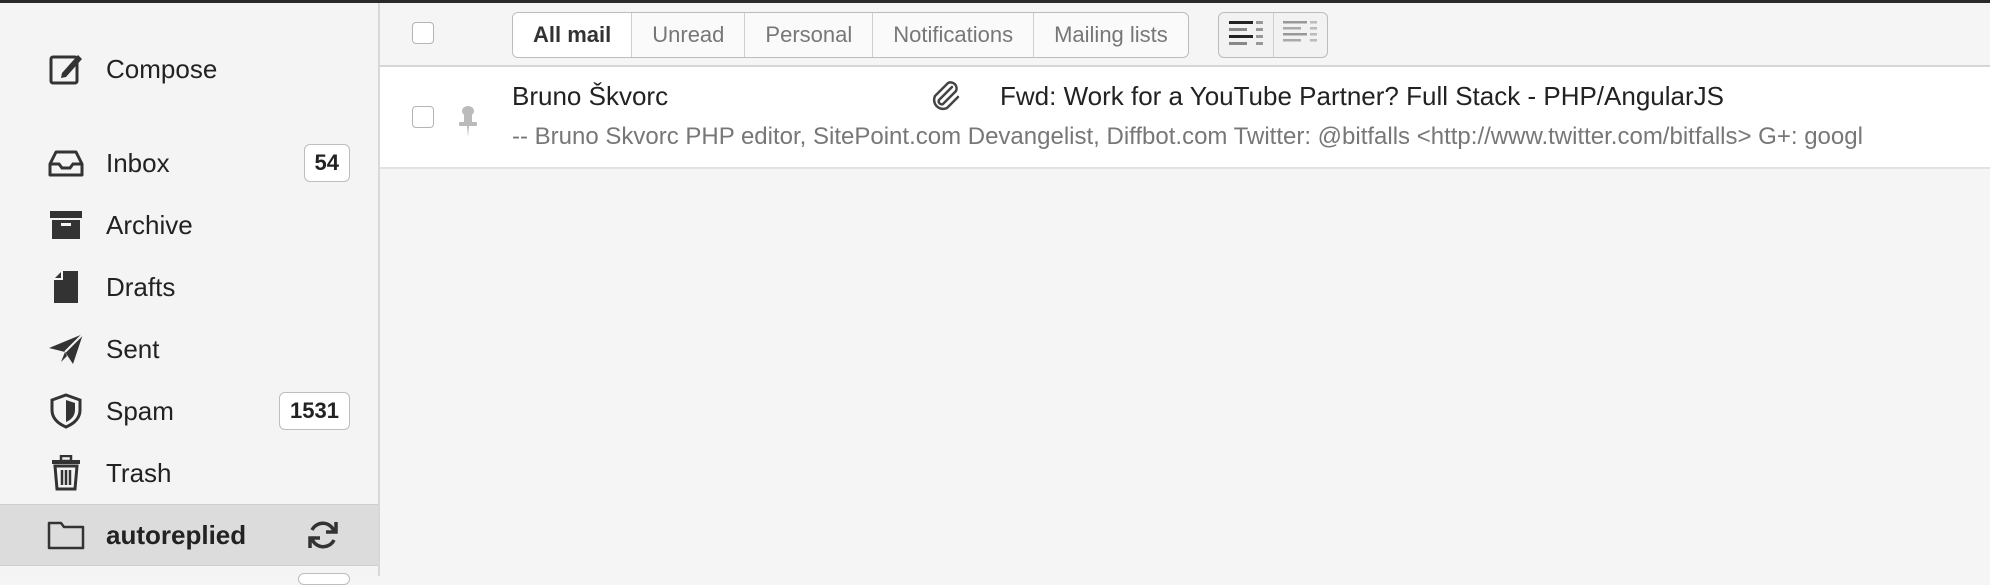  What do you see at coordinates (324, 579) in the screenshot?
I see `partial-badge` at bounding box center [324, 579].